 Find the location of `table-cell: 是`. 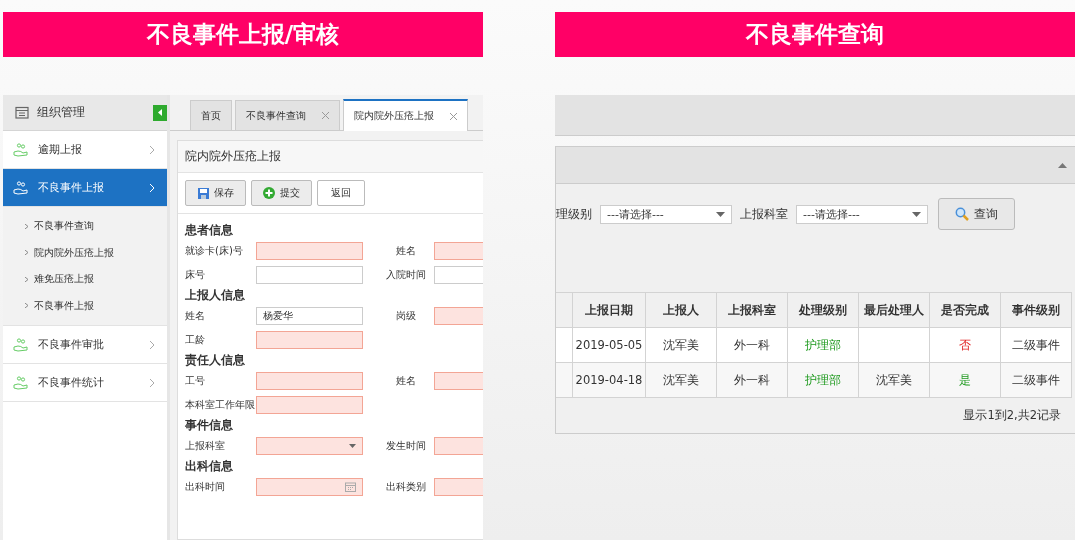

table-cell: 是 is located at coordinates (965, 380).